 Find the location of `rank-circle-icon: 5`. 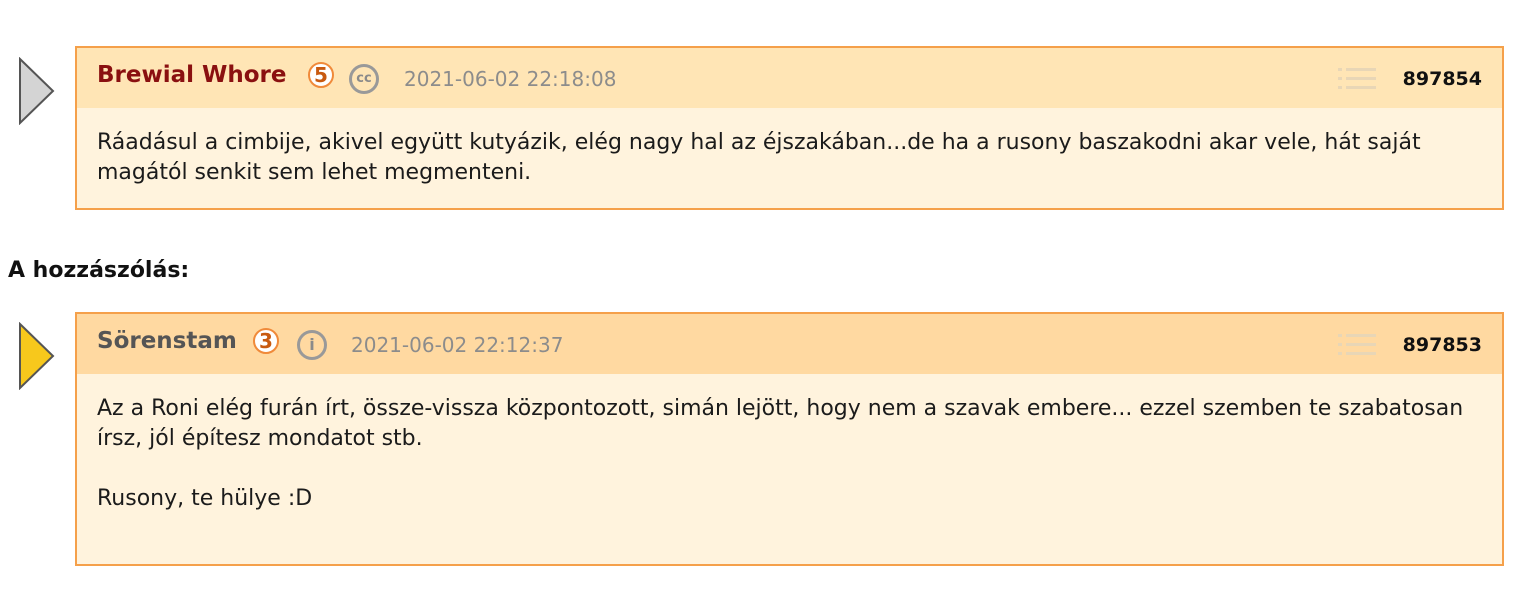

rank-circle-icon: 5 is located at coordinates (321, 75).